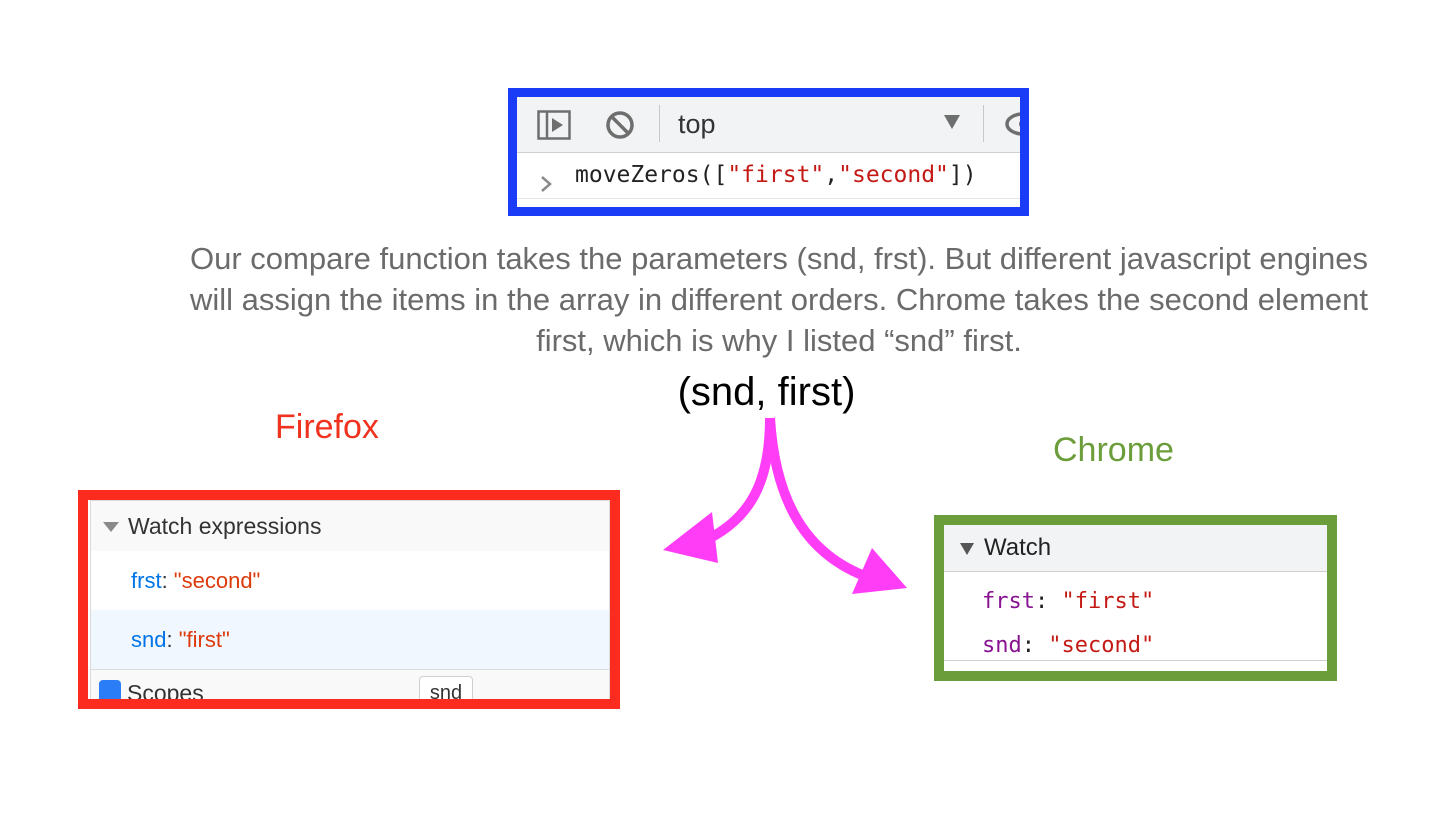 Image resolution: width=1450 pixels, height=824 pixels. Describe the element at coordinates (350, 580) in the screenshot. I see `watch-row: frst: "second"` at that location.